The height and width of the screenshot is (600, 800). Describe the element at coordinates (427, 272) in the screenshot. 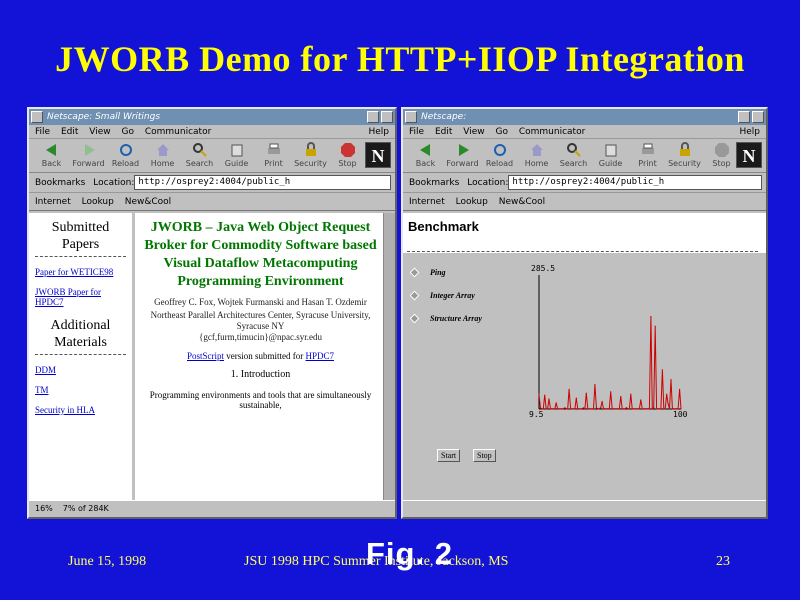

I see `option-ping: Ping` at that location.